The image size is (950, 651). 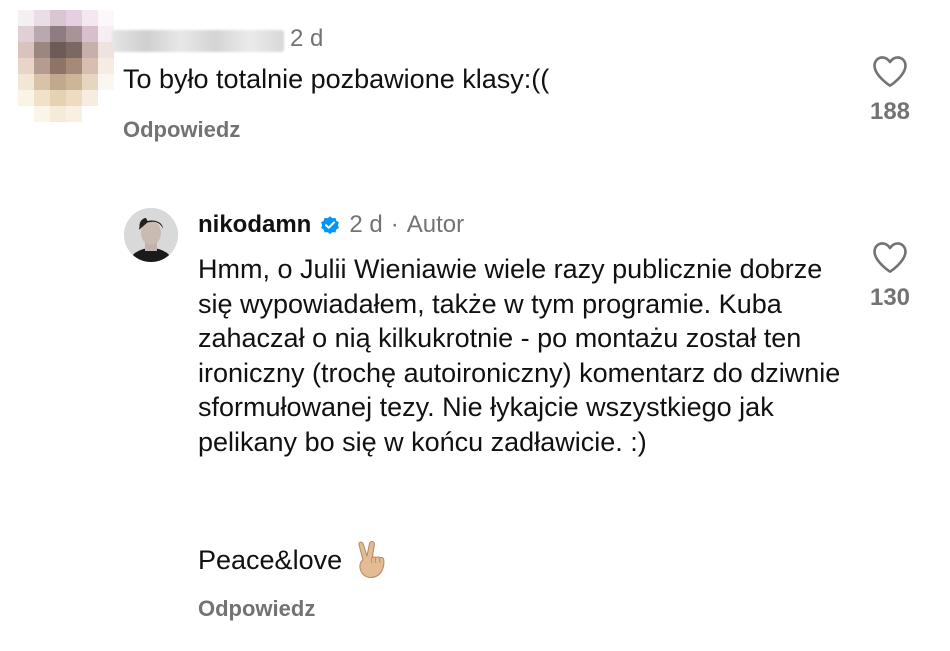 I want to click on verified-badge-icon, so click(x=330, y=225).